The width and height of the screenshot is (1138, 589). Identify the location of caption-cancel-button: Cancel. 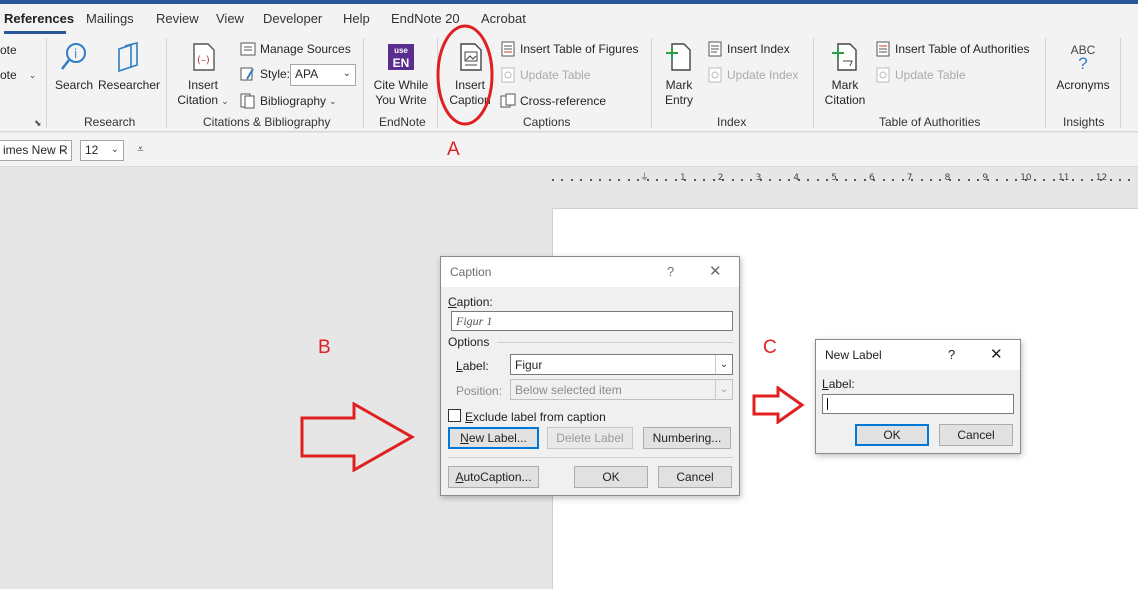
(695, 477).